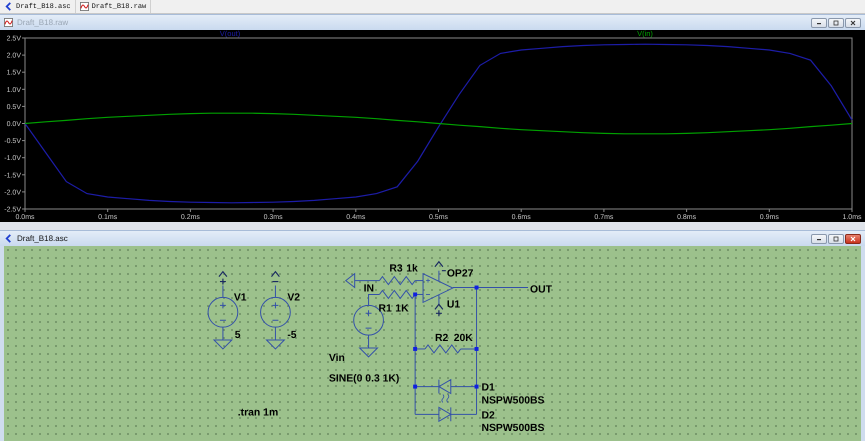 This screenshot has width=865, height=441. I want to click on net-label: IN, so click(369, 288).